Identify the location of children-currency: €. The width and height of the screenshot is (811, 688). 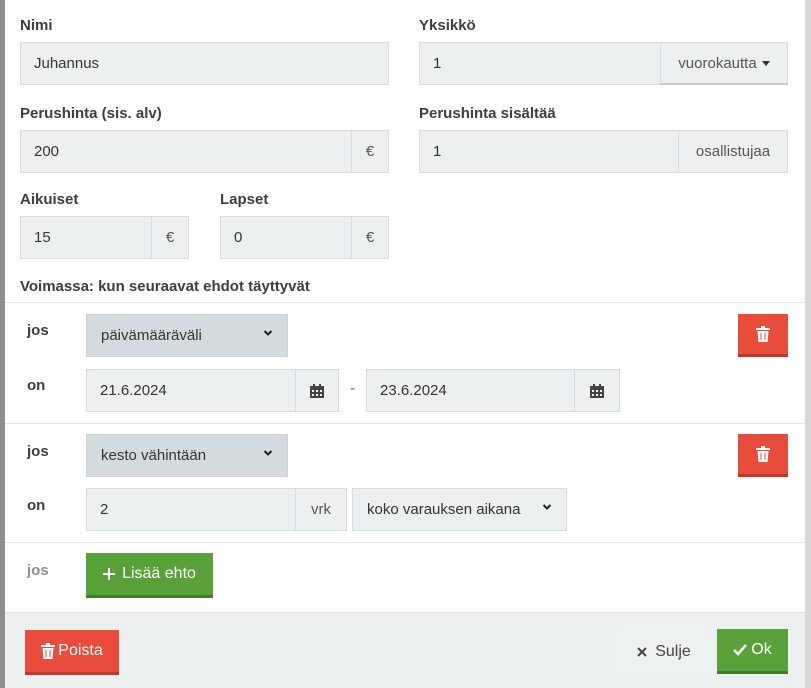
(370, 237).